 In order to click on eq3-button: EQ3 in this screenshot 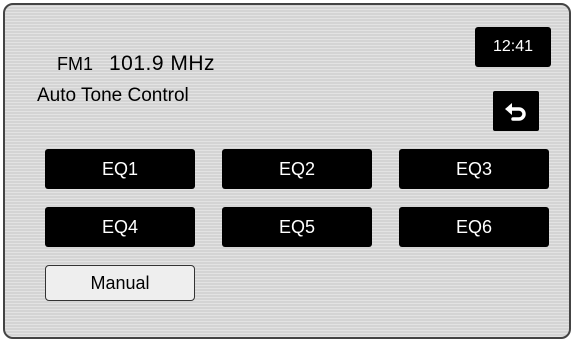, I will do `click(474, 169)`.